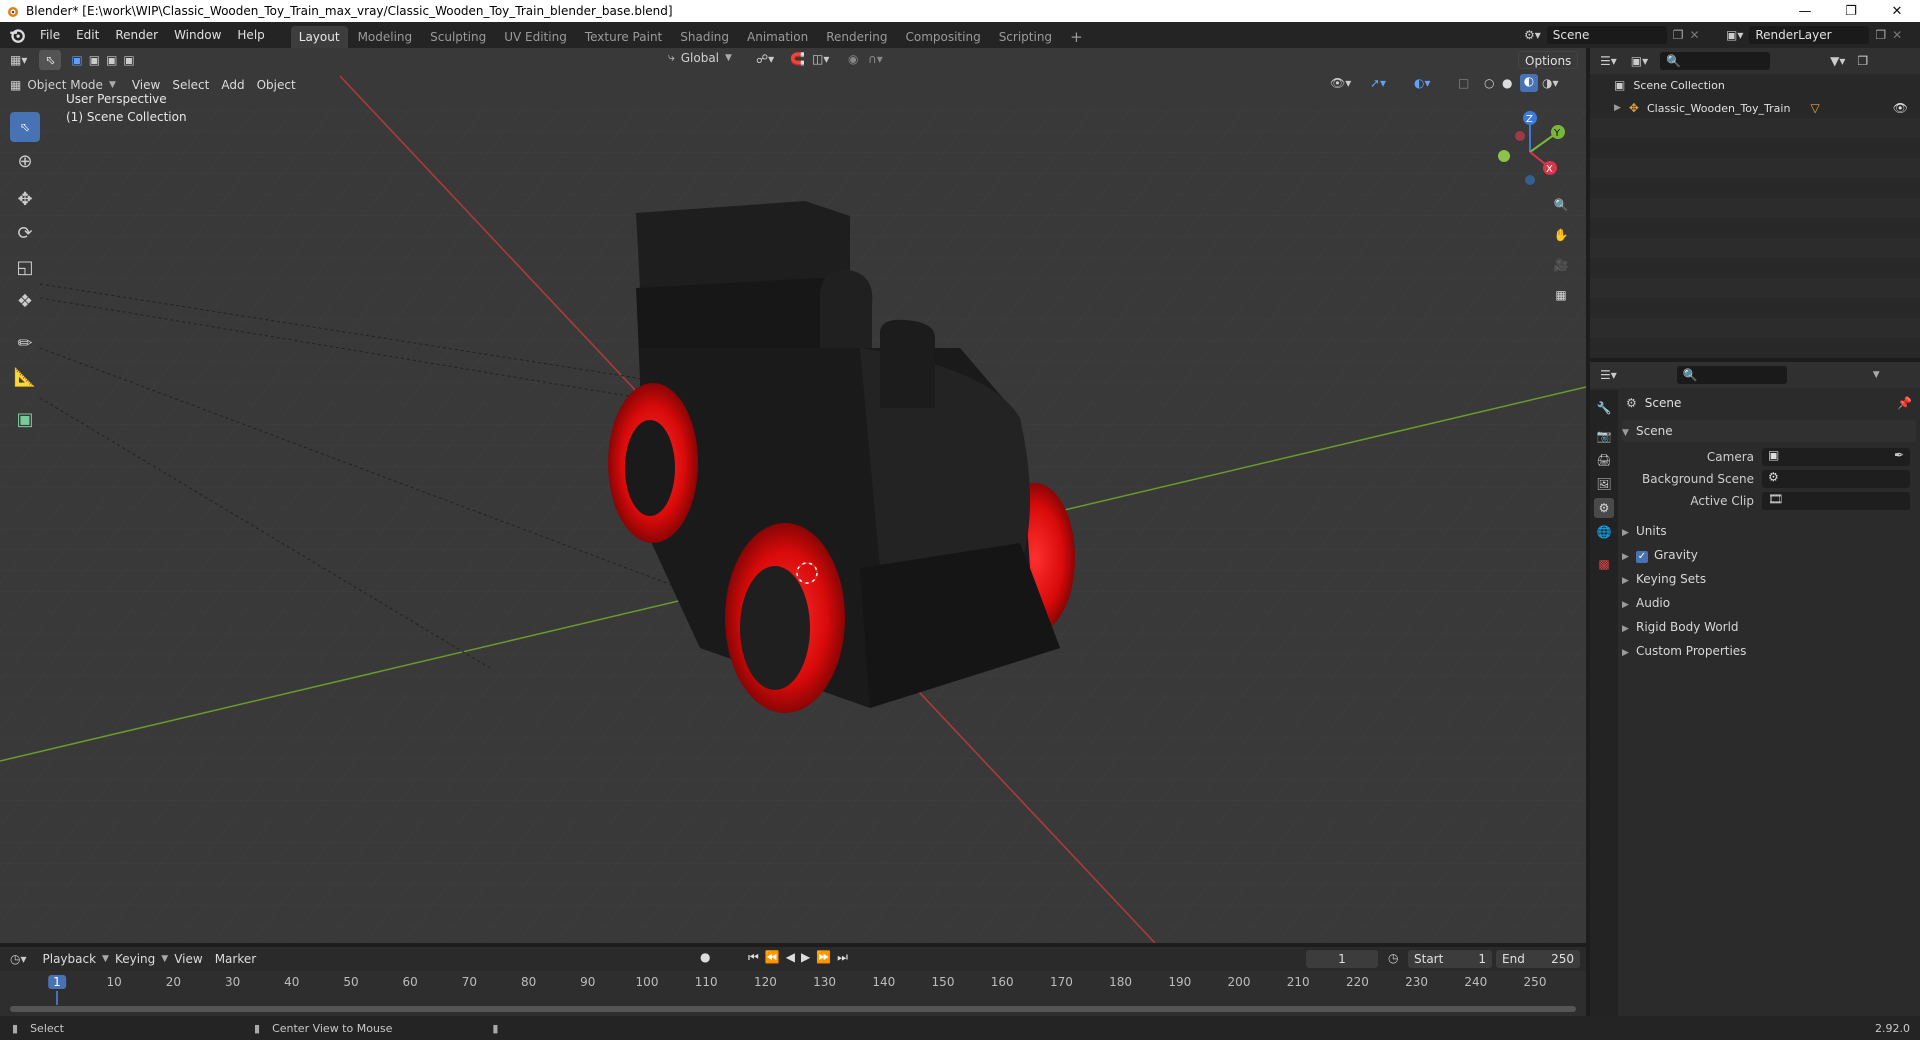 Image resolution: width=1920 pixels, height=1040 pixels. What do you see at coordinates (18, 60) in the screenshot?
I see `editor-type-icon: ▦▾` at bounding box center [18, 60].